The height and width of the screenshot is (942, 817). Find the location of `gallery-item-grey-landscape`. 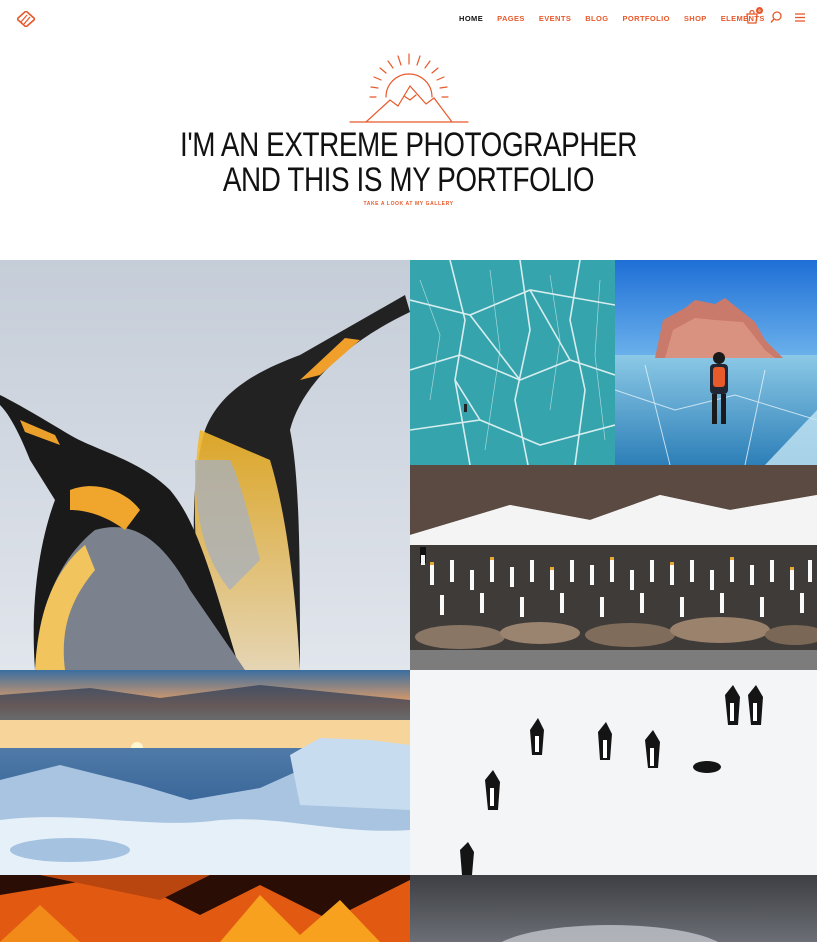

gallery-item-grey-landscape is located at coordinates (613, 908).